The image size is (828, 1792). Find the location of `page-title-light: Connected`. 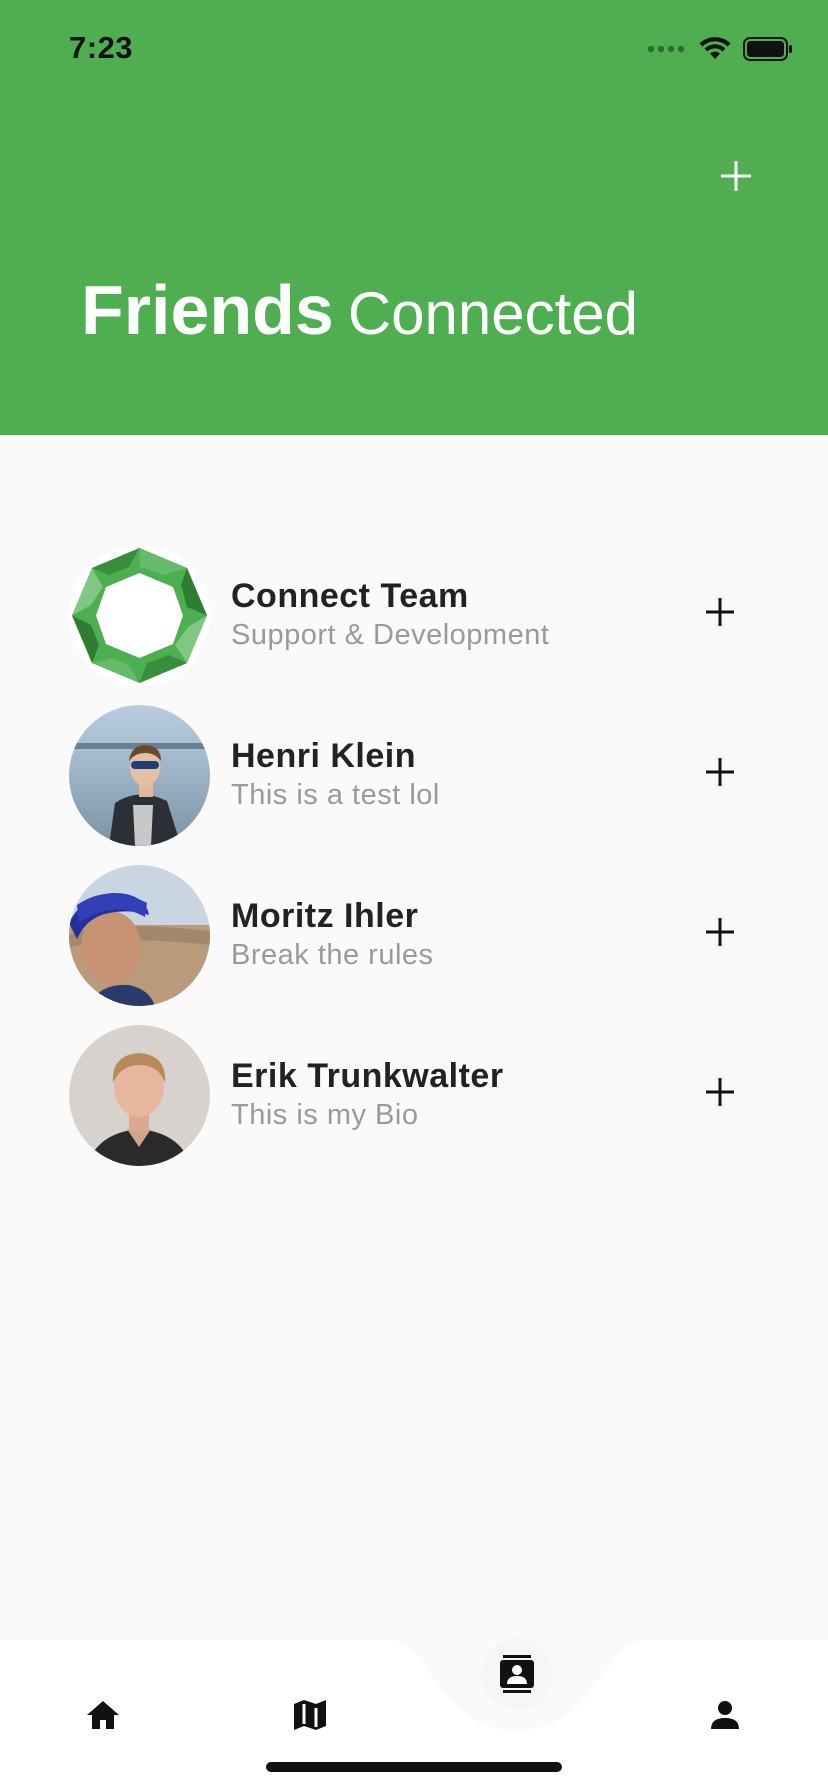

page-title-light: Connected is located at coordinates (493, 313).